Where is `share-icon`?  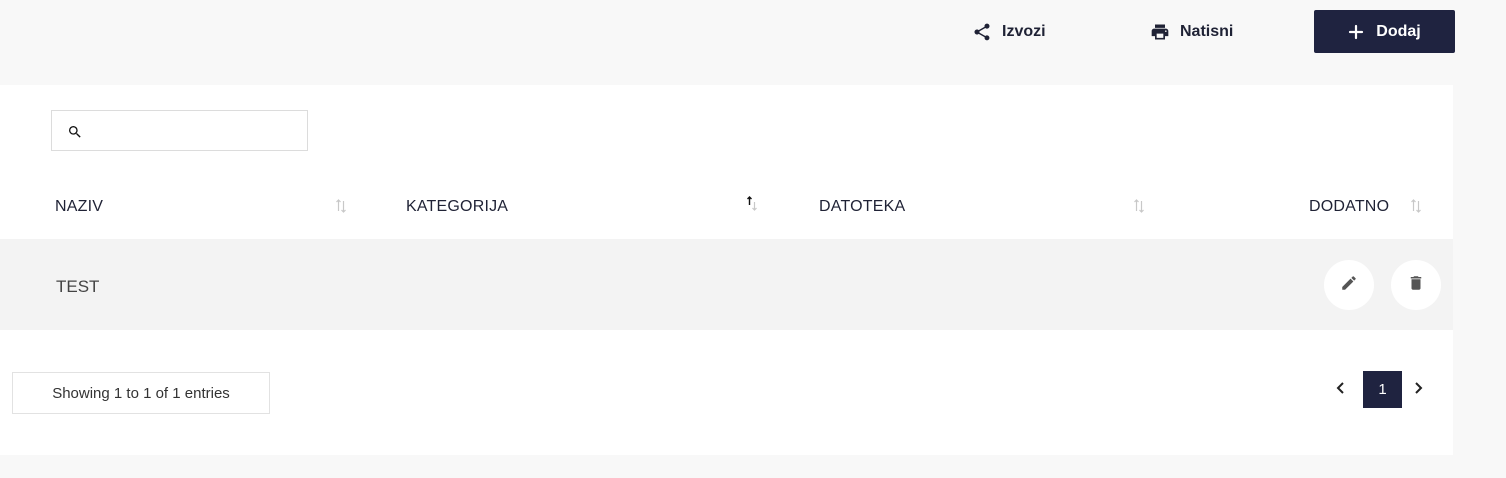 share-icon is located at coordinates (982, 32).